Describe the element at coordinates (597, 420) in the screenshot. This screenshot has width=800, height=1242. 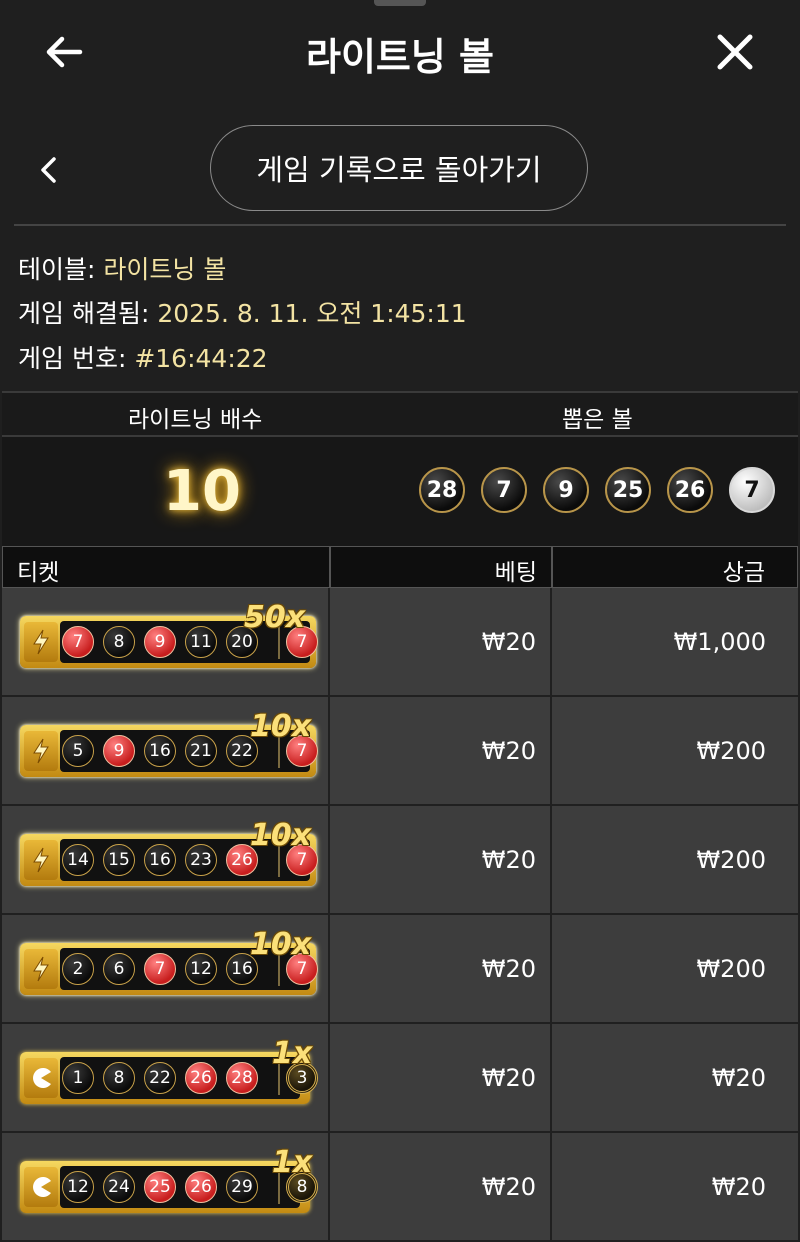
I see `balls-header: 뽑은 볼` at that location.